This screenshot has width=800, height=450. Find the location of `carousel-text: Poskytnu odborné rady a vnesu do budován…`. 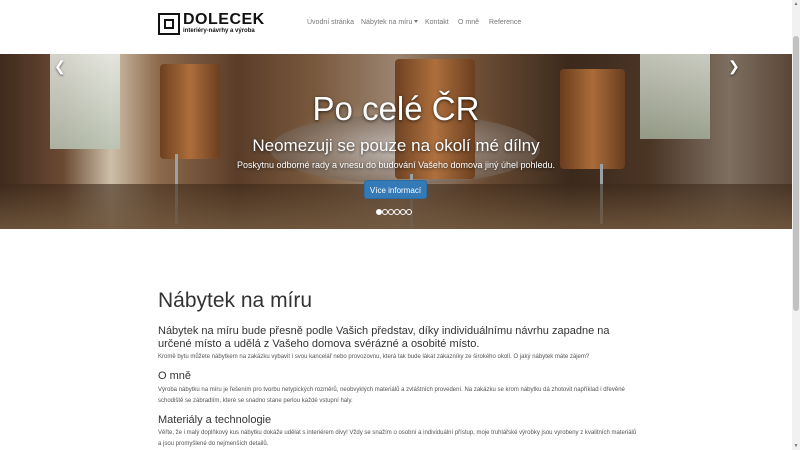

carousel-text: Poskytnu odborné rady a vnesu do budován… is located at coordinates (396, 165).